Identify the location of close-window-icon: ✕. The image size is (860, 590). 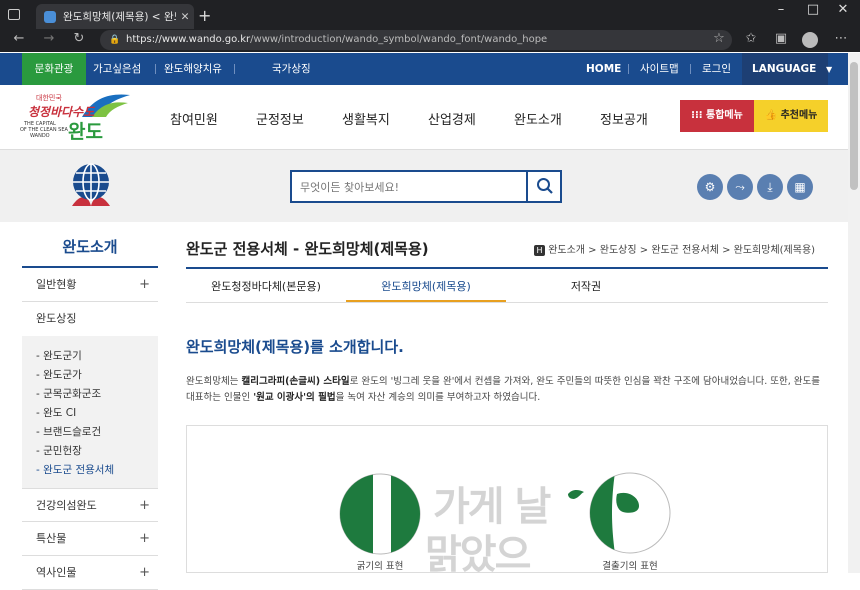
(843, 11).